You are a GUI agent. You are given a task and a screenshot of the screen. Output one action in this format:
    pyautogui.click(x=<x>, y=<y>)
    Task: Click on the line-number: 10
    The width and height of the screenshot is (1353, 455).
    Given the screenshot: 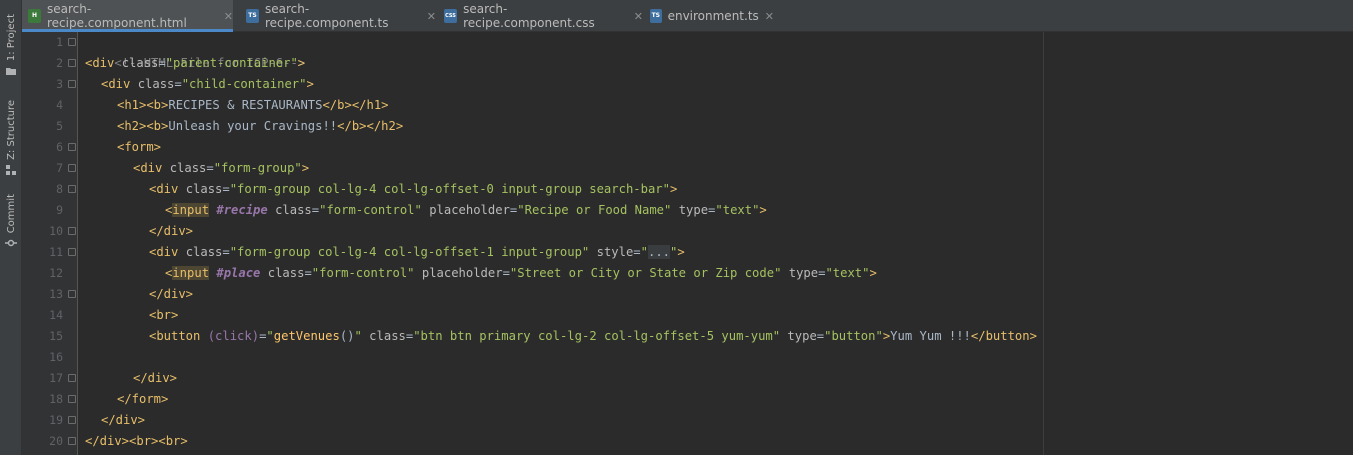 What is the action you would take?
    pyautogui.click(x=56, y=231)
    